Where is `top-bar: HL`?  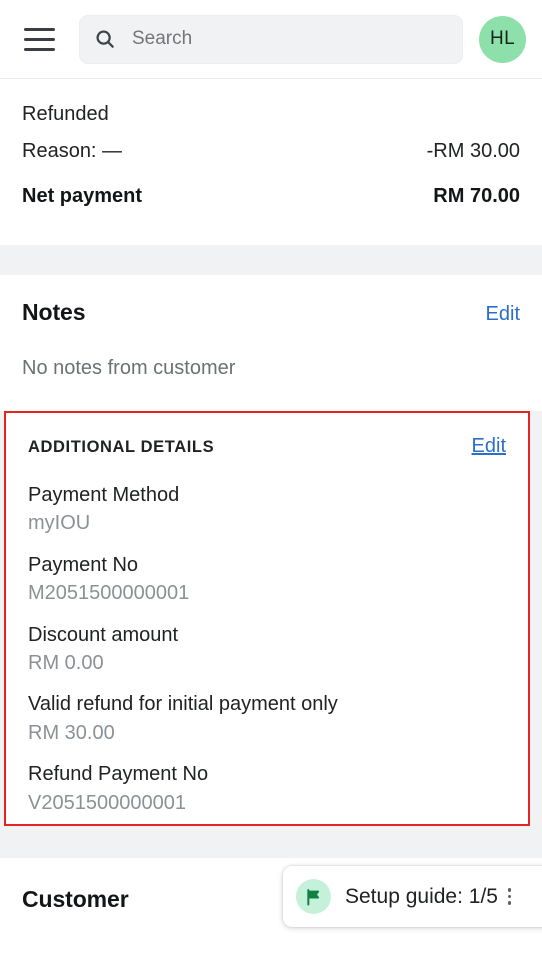
top-bar: HL is located at coordinates (271, 39).